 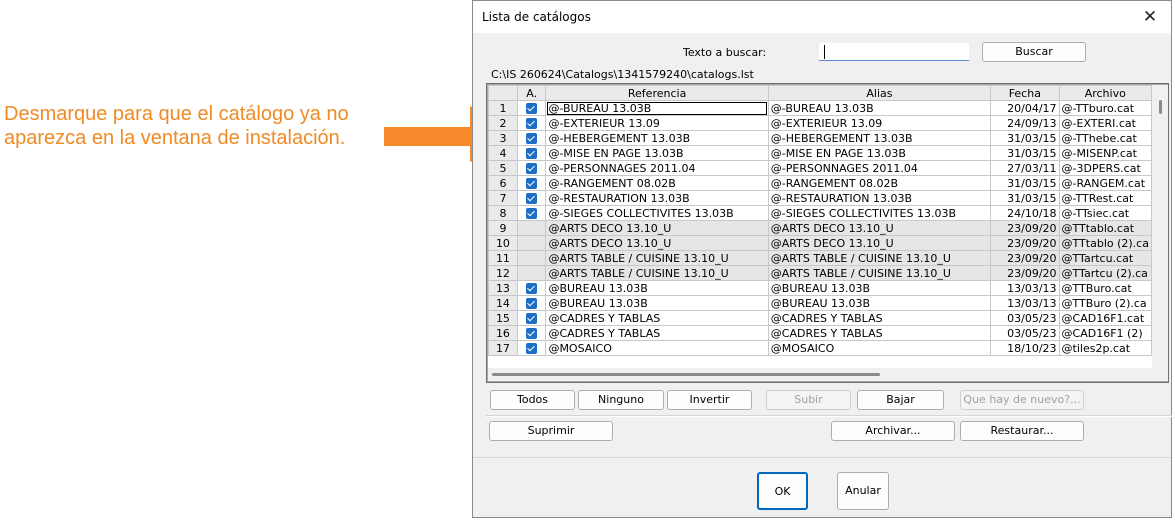 I want to click on horizontal-scrollbar, so click(x=828, y=374).